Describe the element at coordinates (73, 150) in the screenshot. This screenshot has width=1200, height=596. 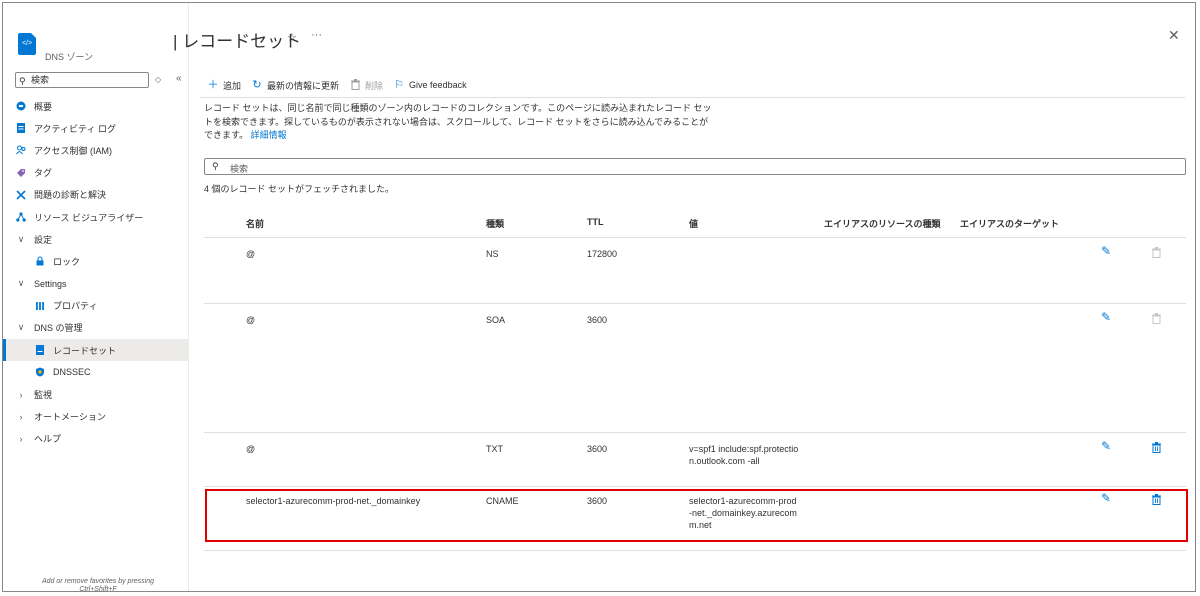
I see `menu-item-label: アクセス制御 (IAM)` at that location.